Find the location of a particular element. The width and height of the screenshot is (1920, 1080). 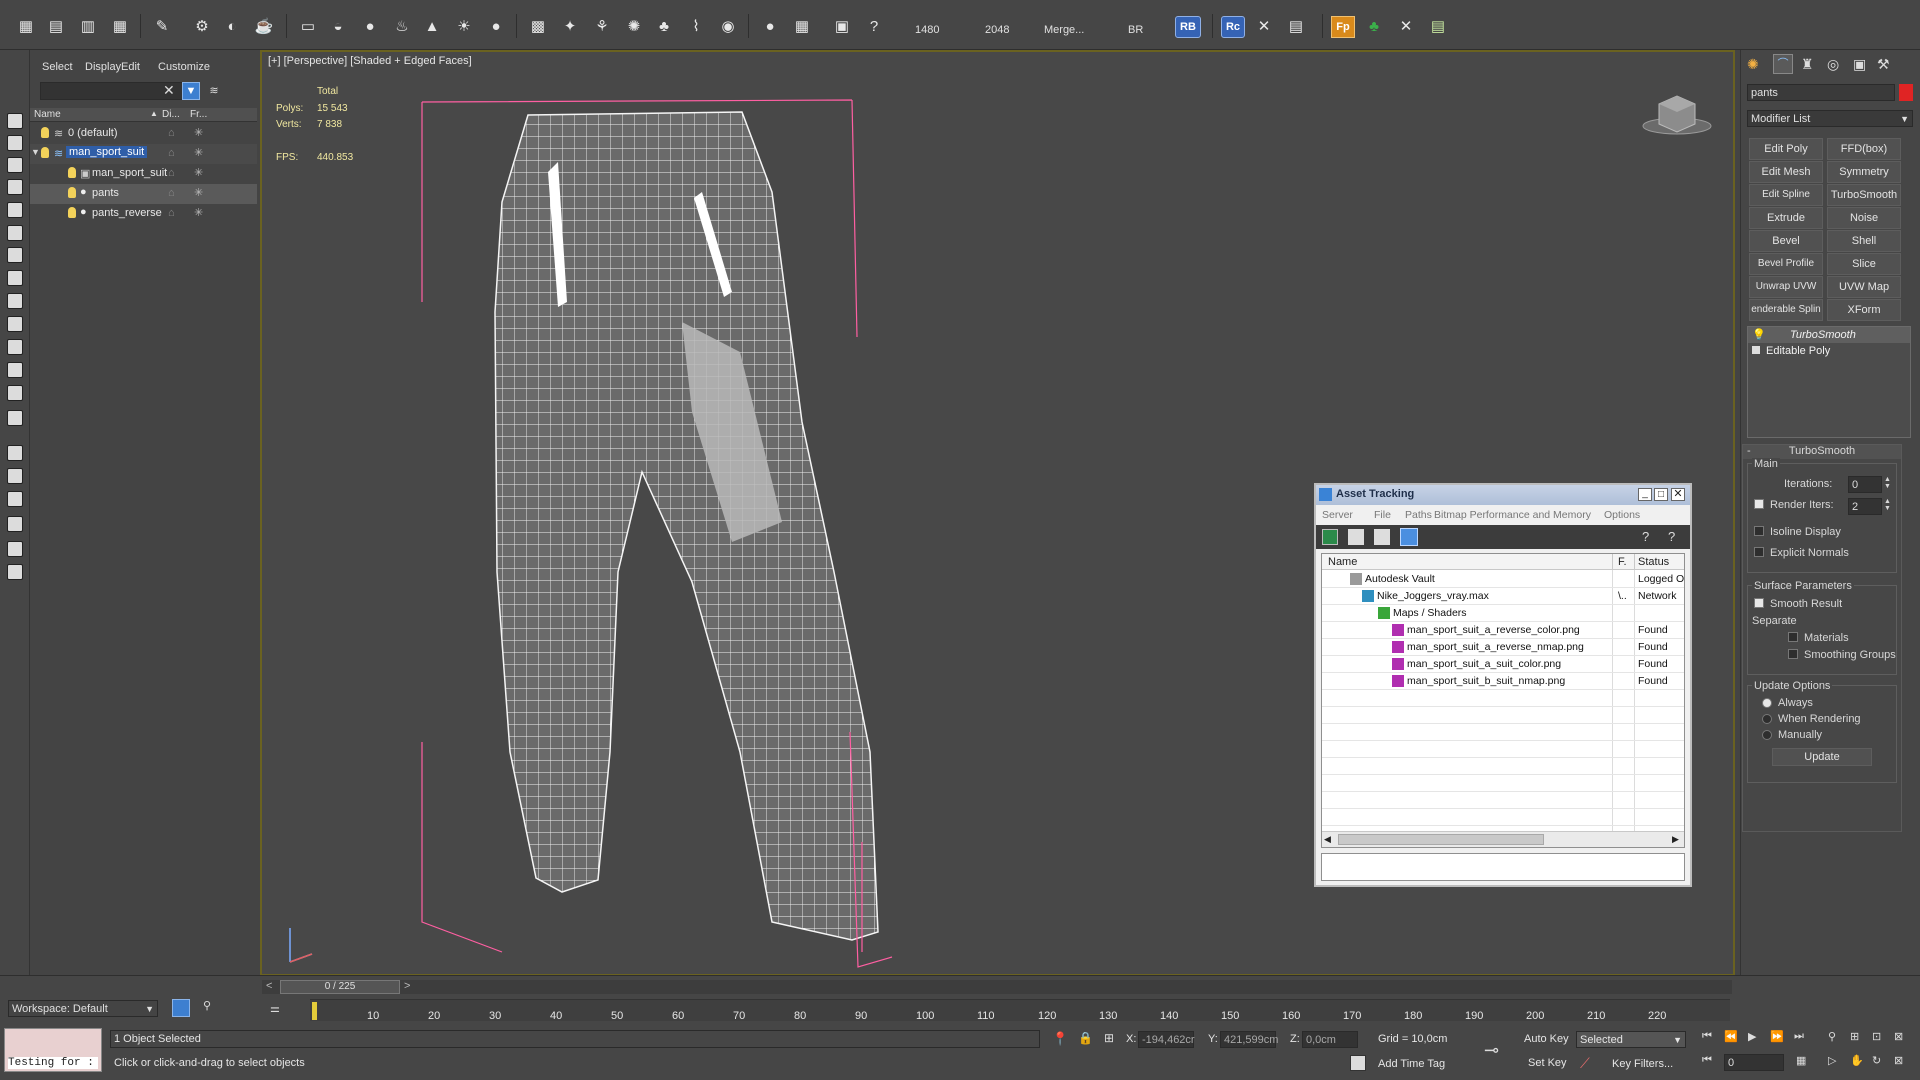

options-icon is located at coordinates (15, 572).